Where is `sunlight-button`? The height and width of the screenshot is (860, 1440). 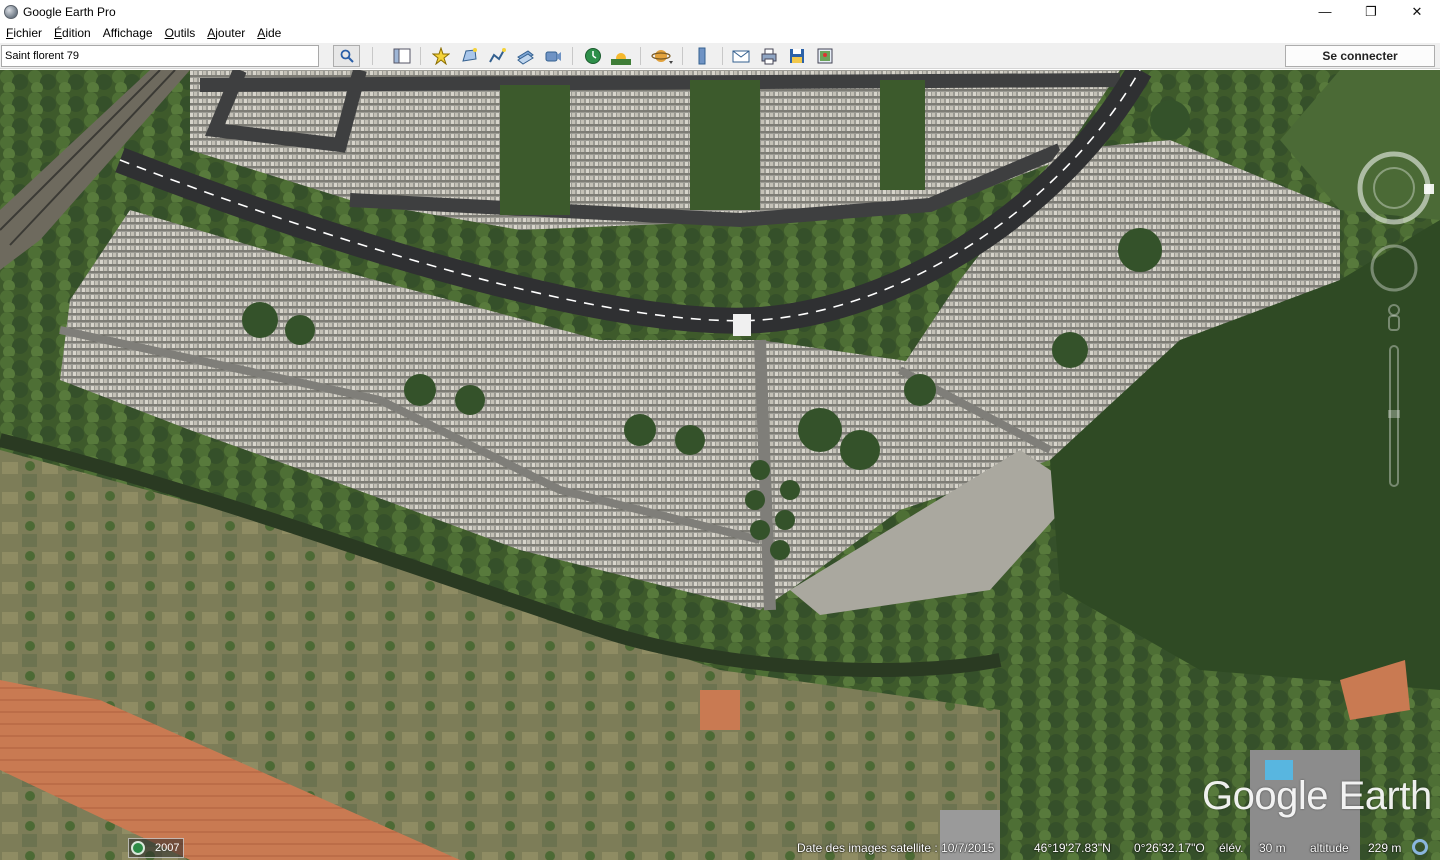 sunlight-button is located at coordinates (621, 56).